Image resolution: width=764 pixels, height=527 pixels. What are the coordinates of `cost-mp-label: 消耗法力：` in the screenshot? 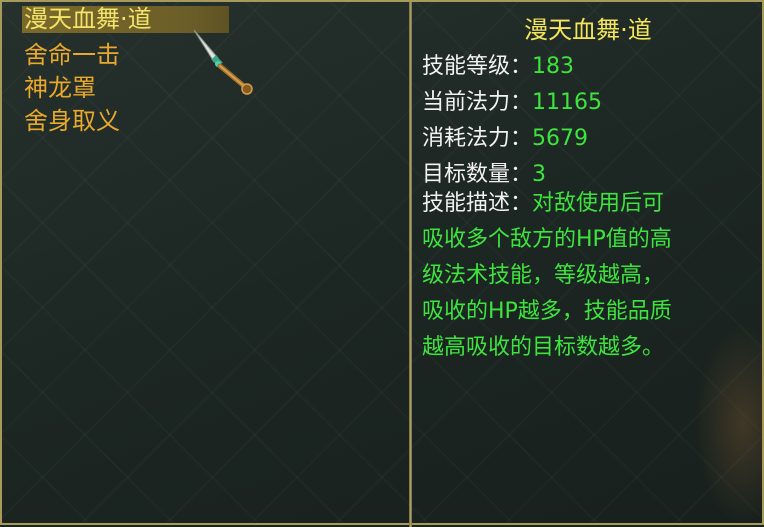 It's located at (477, 138).